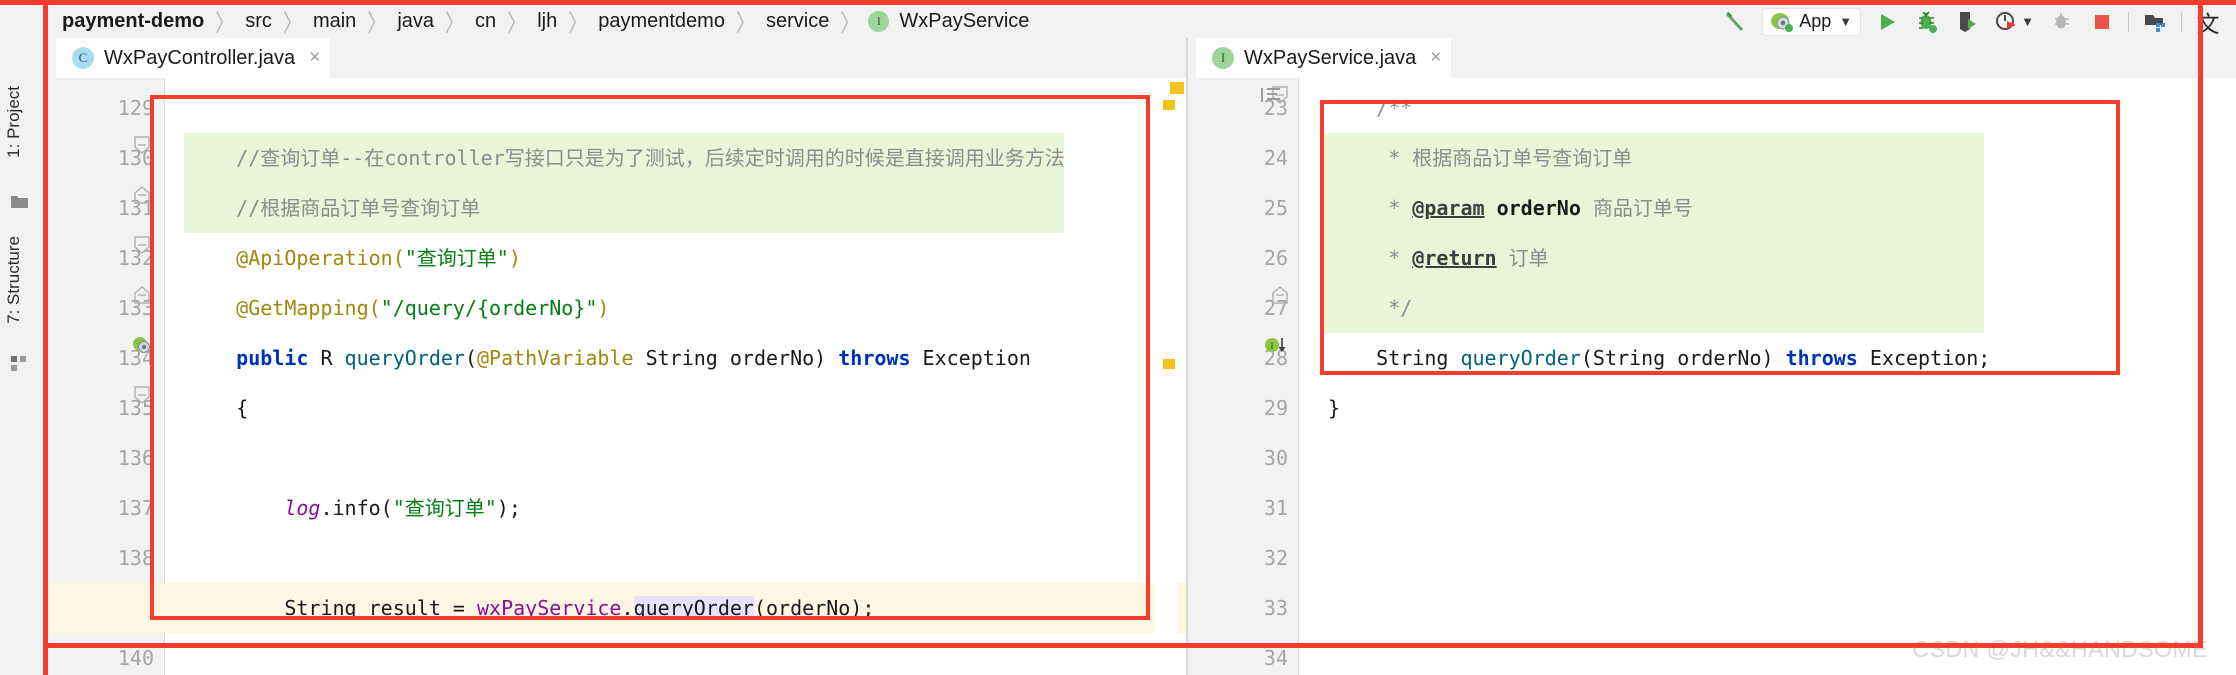 The width and height of the screenshot is (2236, 675). I want to click on hammer-icon, so click(1735, 21).